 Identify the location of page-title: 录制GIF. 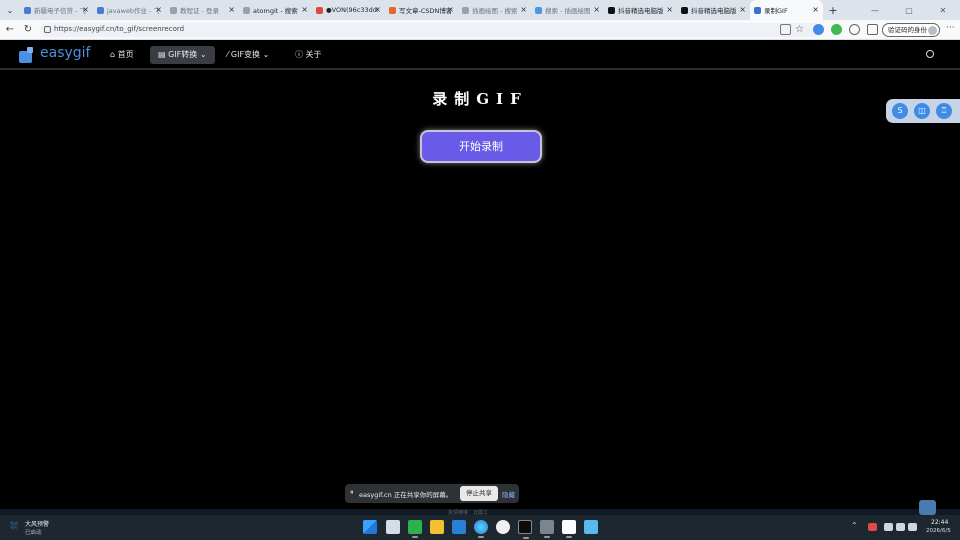
(480, 99).